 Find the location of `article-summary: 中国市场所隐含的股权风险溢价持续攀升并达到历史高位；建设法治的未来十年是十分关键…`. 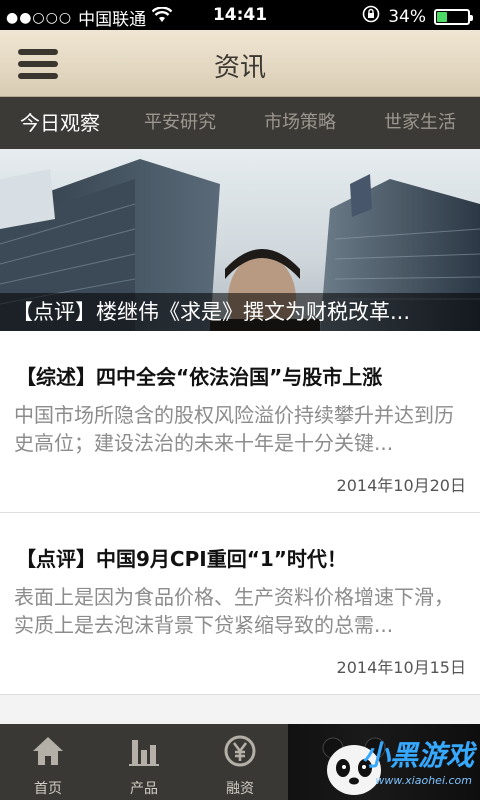

article-summary: 中国市场所隐含的股权风险溢价持续攀升并达到历史高位；建设法治的未来十年是十分关键… is located at coordinates (234, 429).